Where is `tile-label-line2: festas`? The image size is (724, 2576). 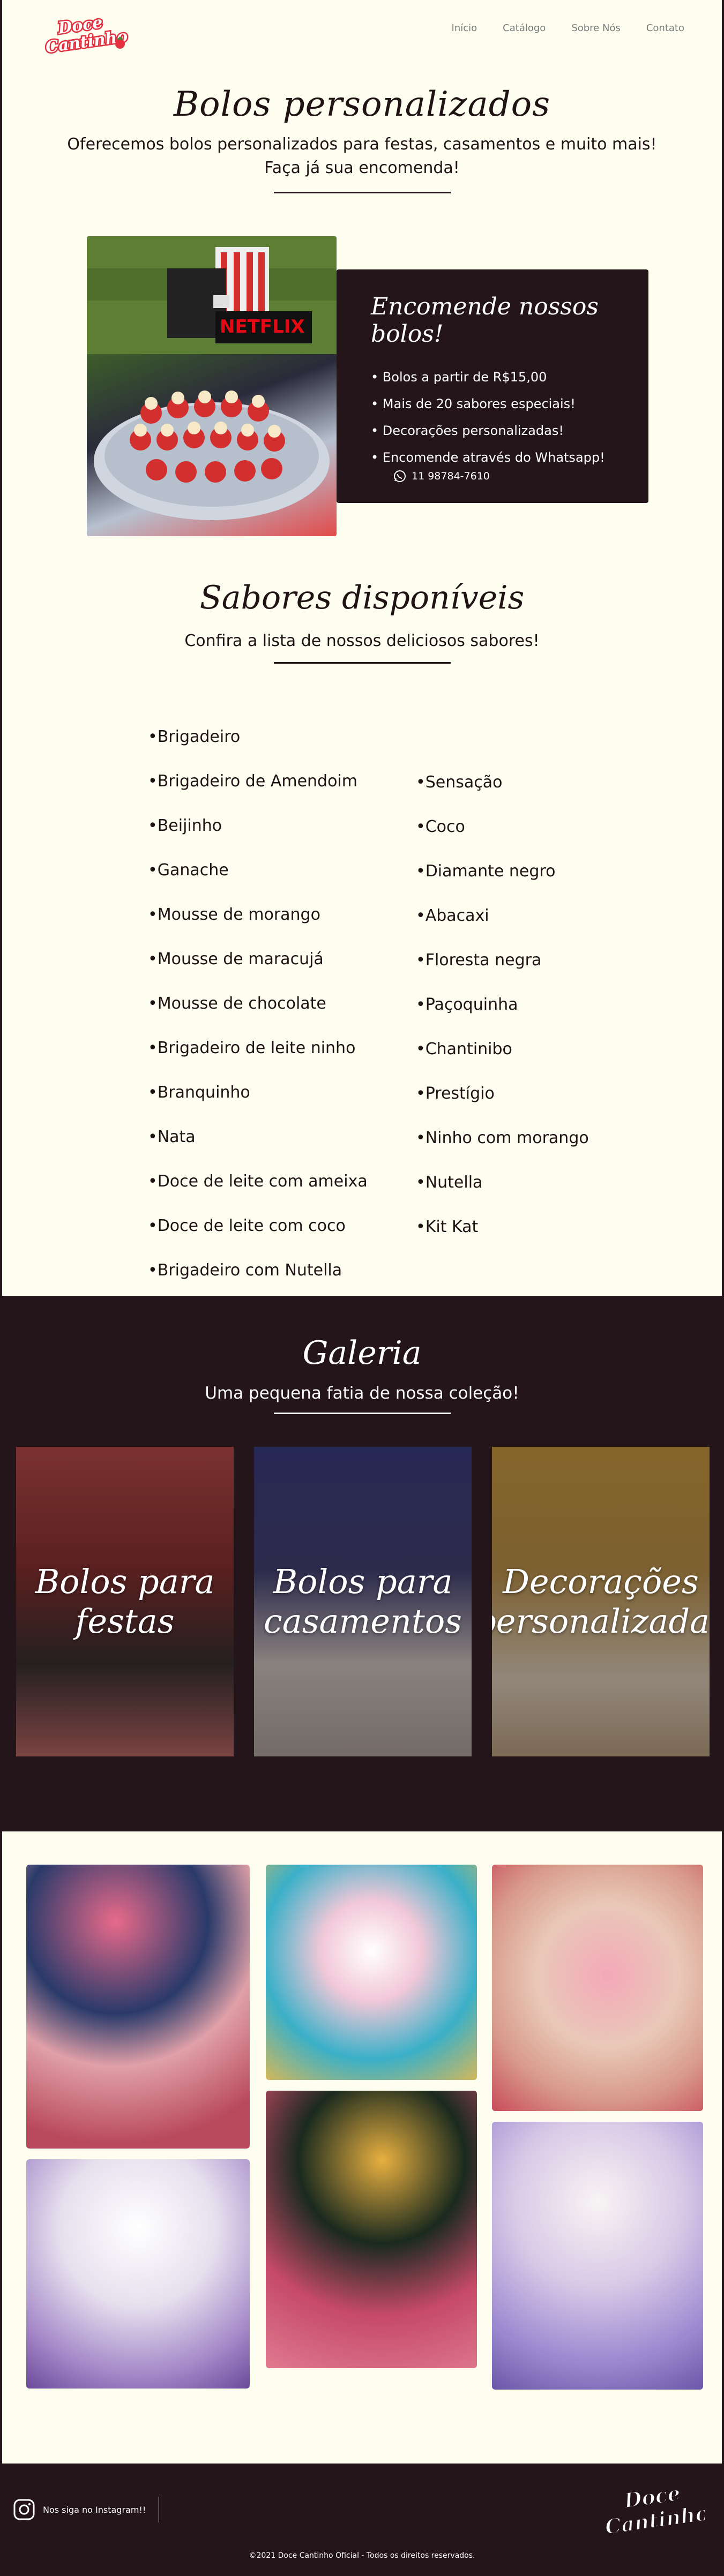 tile-label-line2: festas is located at coordinates (125, 1621).